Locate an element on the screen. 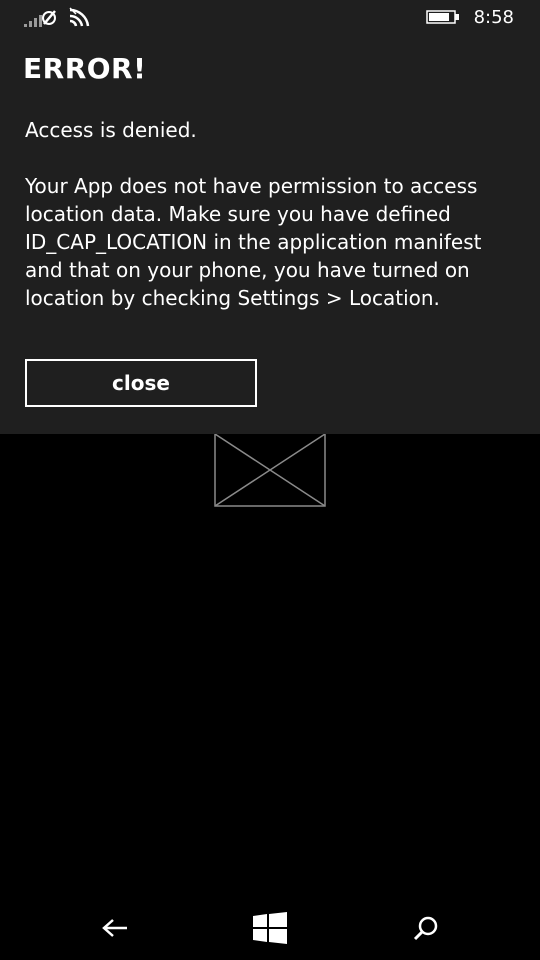 Image resolution: width=540 pixels, height=960 pixels. back-button is located at coordinates (115, 930).